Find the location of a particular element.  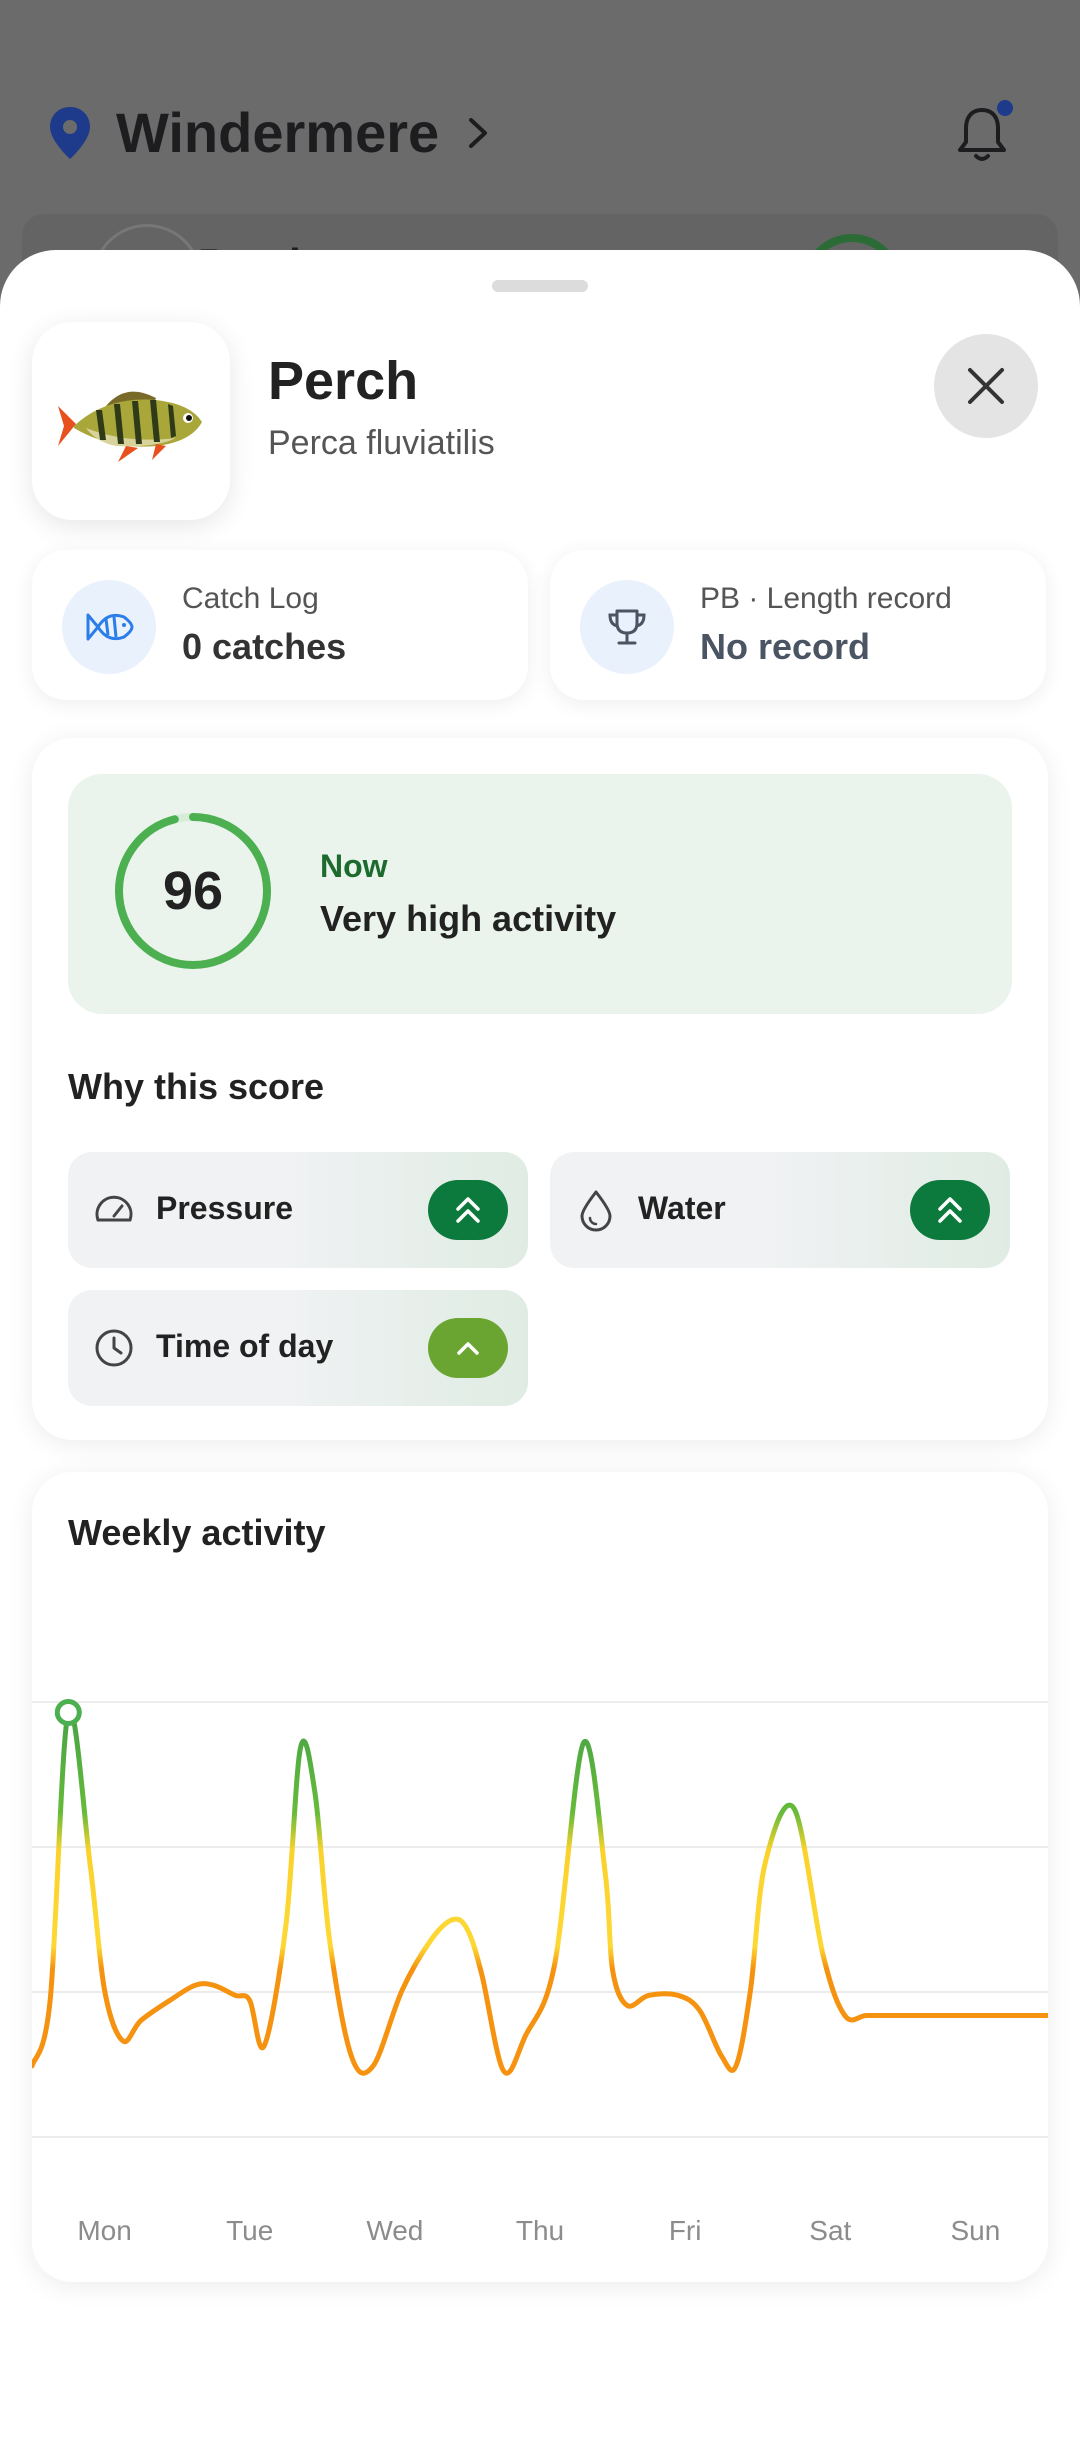

fish-image-tile is located at coordinates (131, 421).